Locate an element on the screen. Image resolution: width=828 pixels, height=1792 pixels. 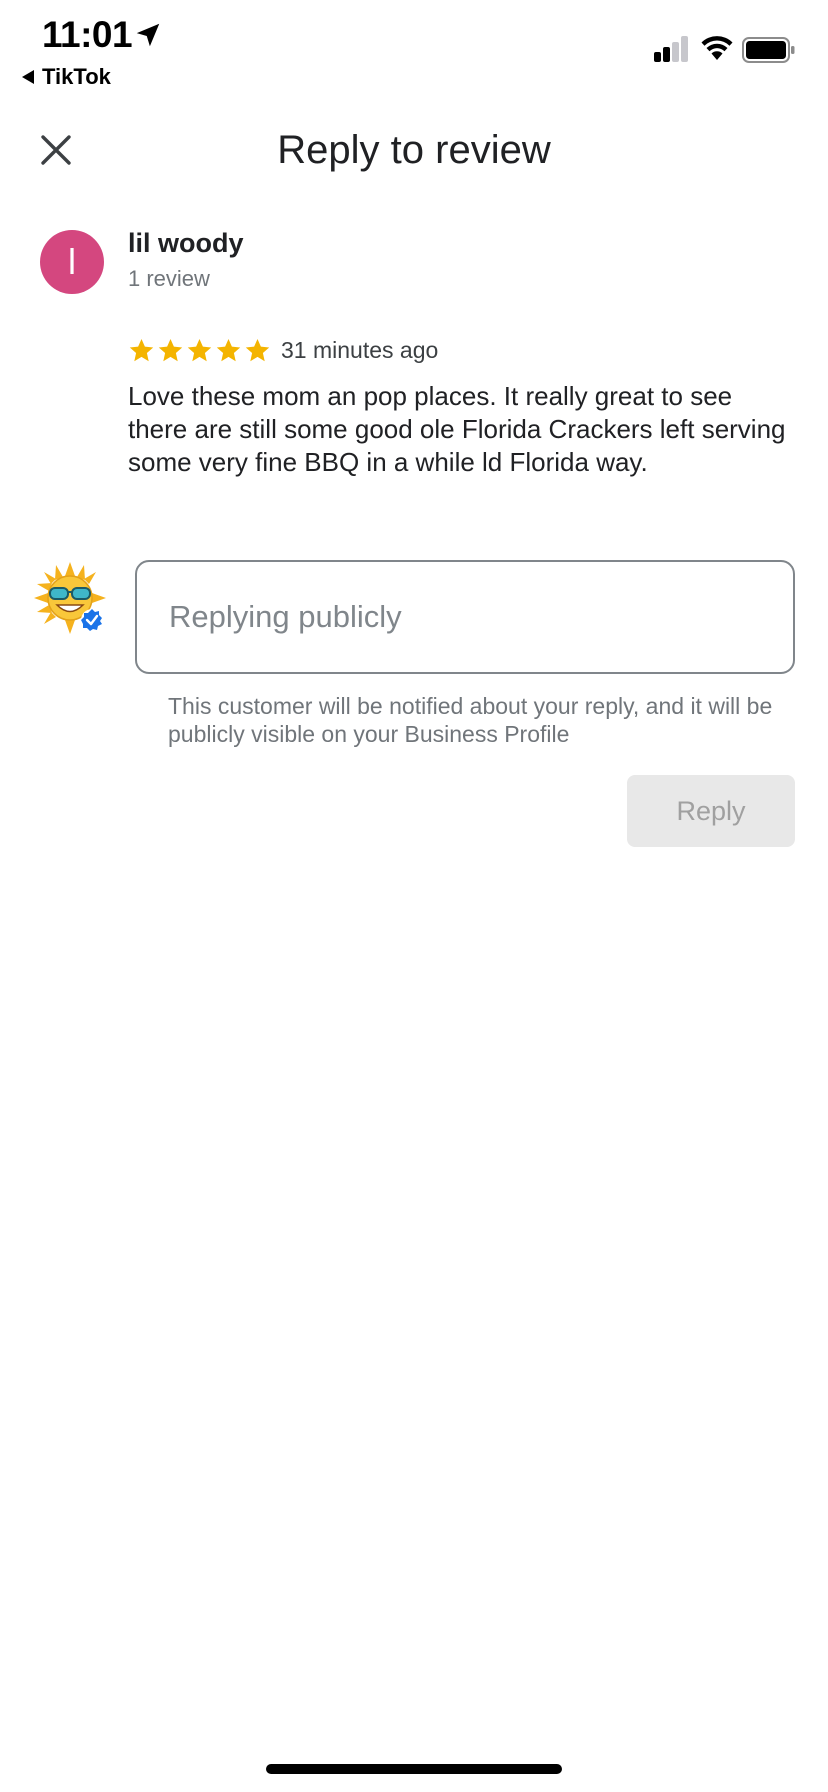
star-rating is located at coordinates (199, 350).